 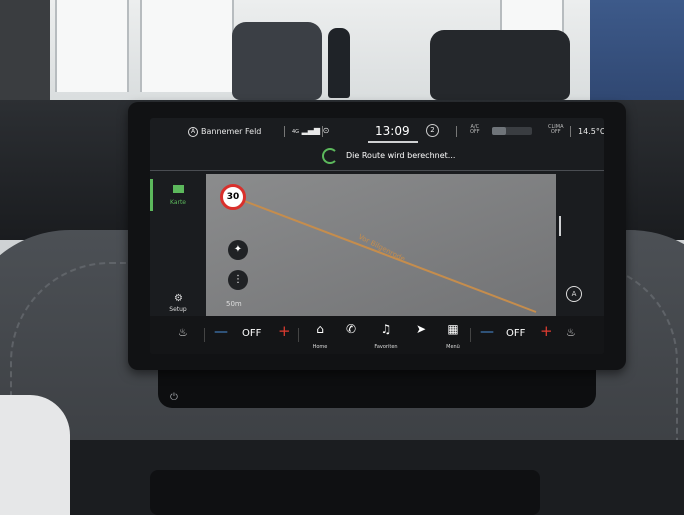 I want to click on menu-label: Menü, so click(x=453, y=347).